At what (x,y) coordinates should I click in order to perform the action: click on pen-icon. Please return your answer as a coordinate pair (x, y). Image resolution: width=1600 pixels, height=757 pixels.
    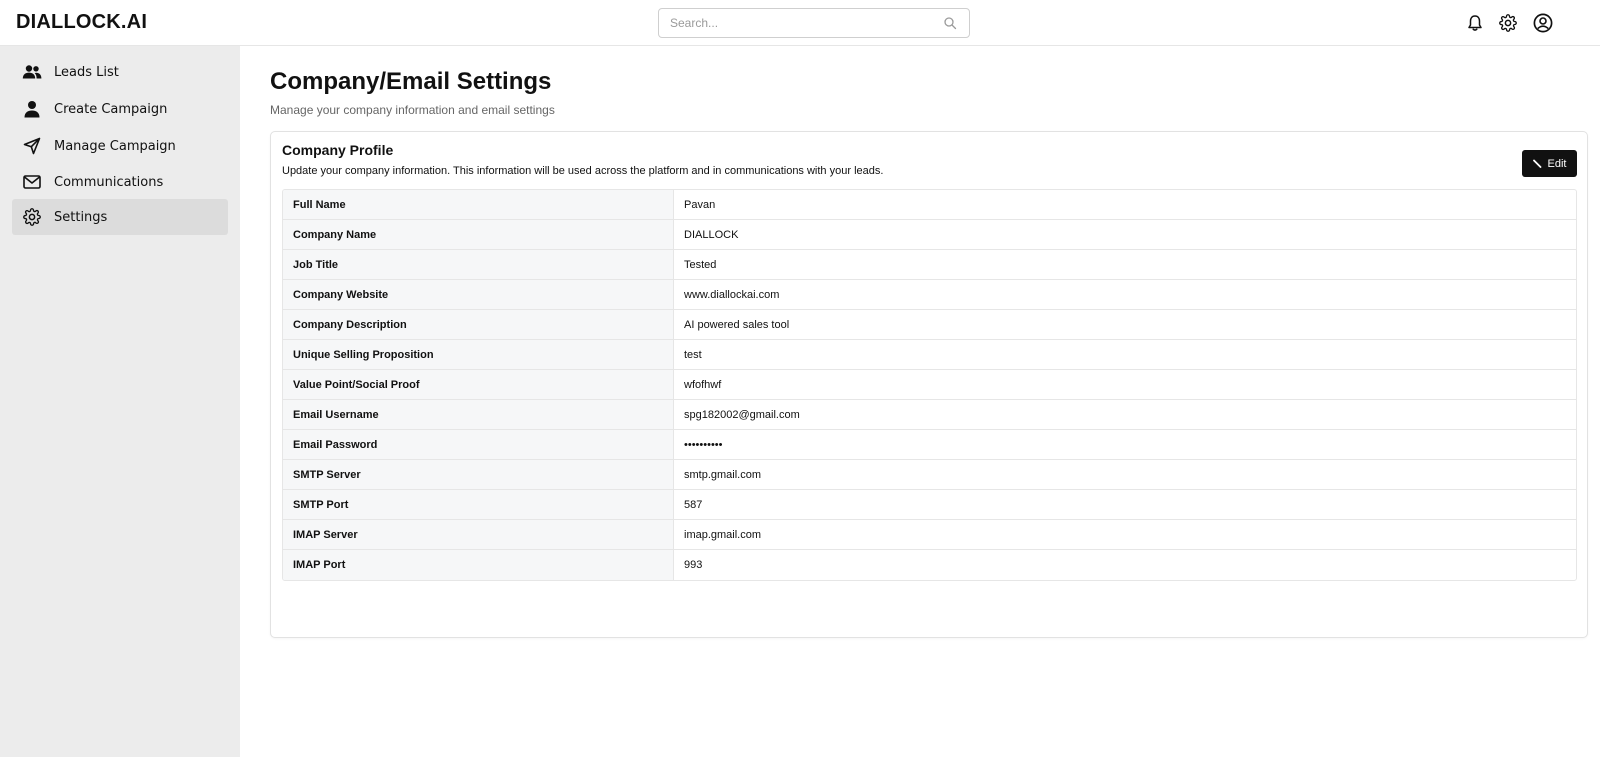
    Looking at the image, I should click on (1537, 163).